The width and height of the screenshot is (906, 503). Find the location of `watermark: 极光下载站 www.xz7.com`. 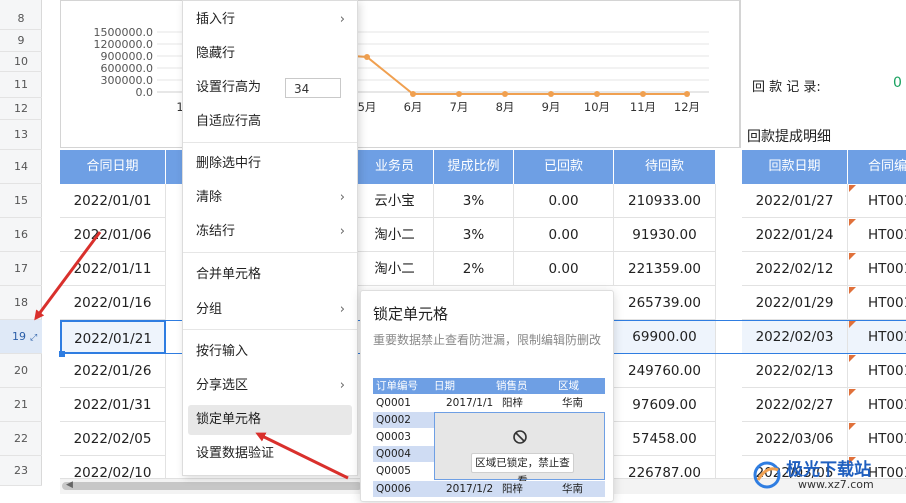

watermark: 极光下载站 www.xz7.com is located at coordinates (828, 476).